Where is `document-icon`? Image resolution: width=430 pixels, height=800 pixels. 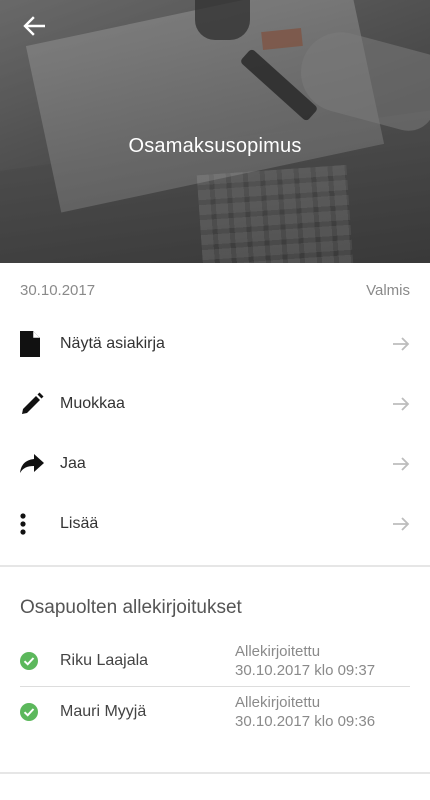
document-icon is located at coordinates (40, 344).